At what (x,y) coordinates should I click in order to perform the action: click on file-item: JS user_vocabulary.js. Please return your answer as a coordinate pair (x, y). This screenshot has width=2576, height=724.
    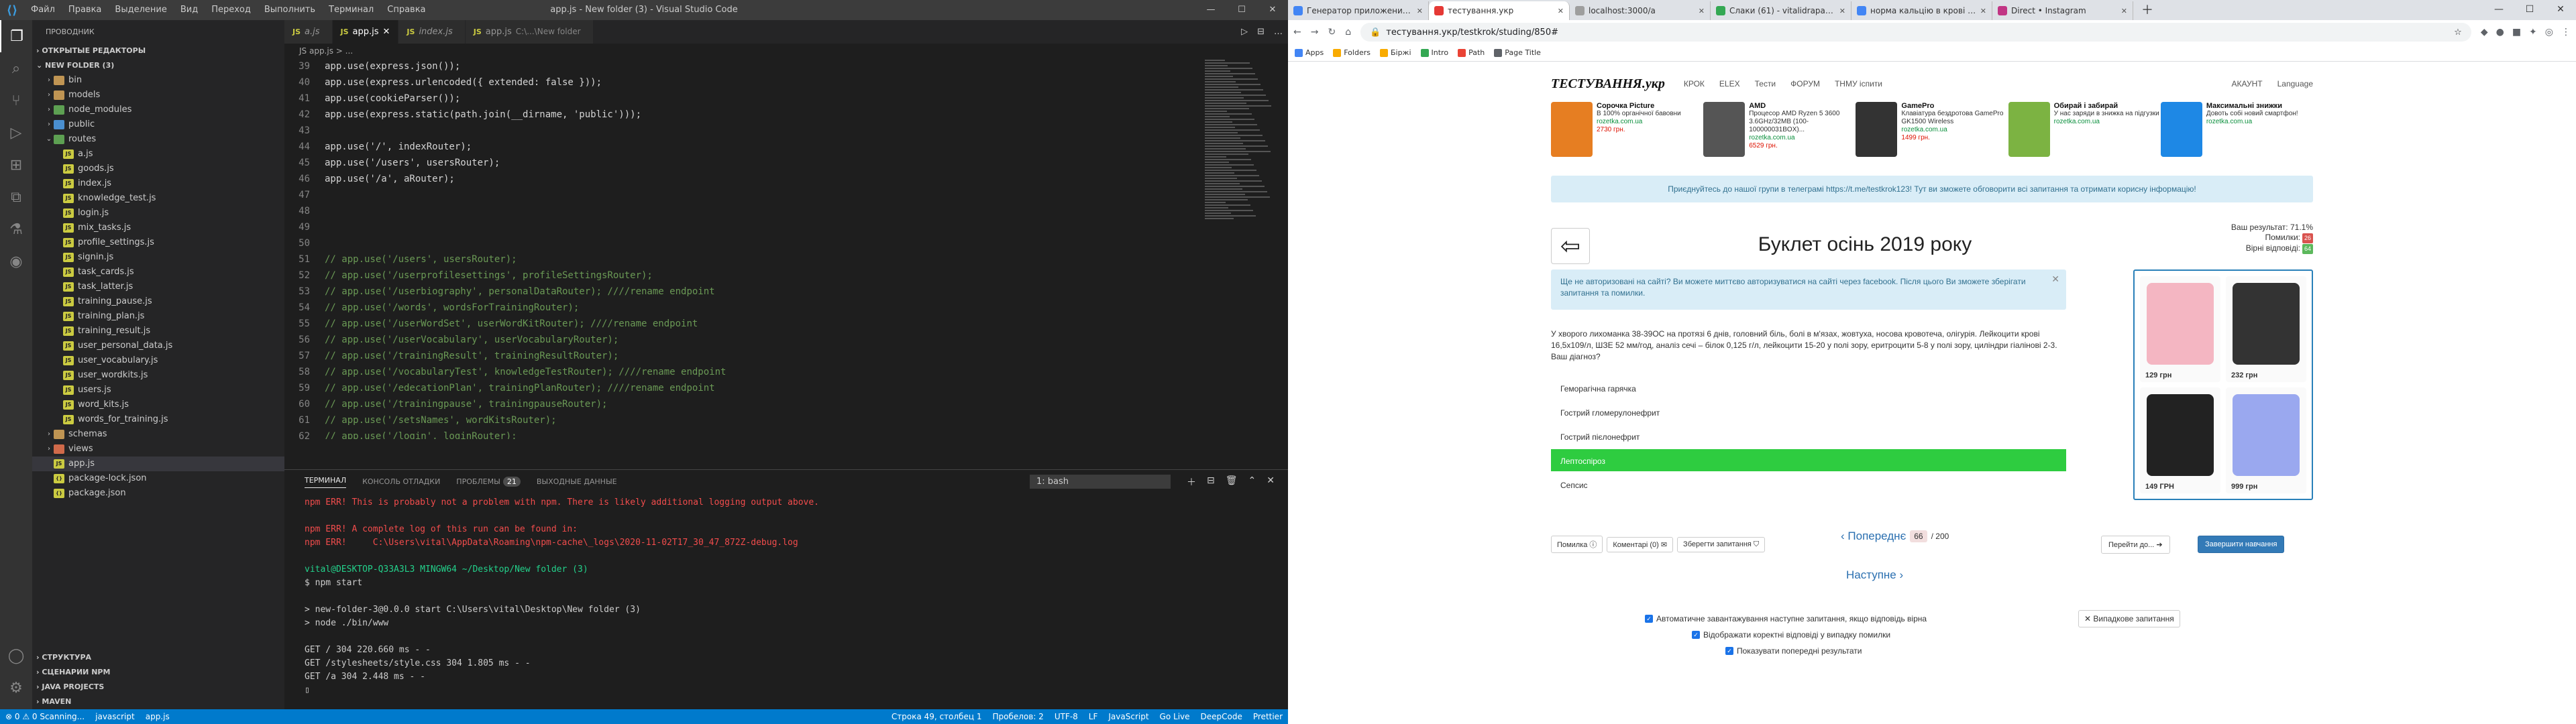
    Looking at the image, I should click on (158, 360).